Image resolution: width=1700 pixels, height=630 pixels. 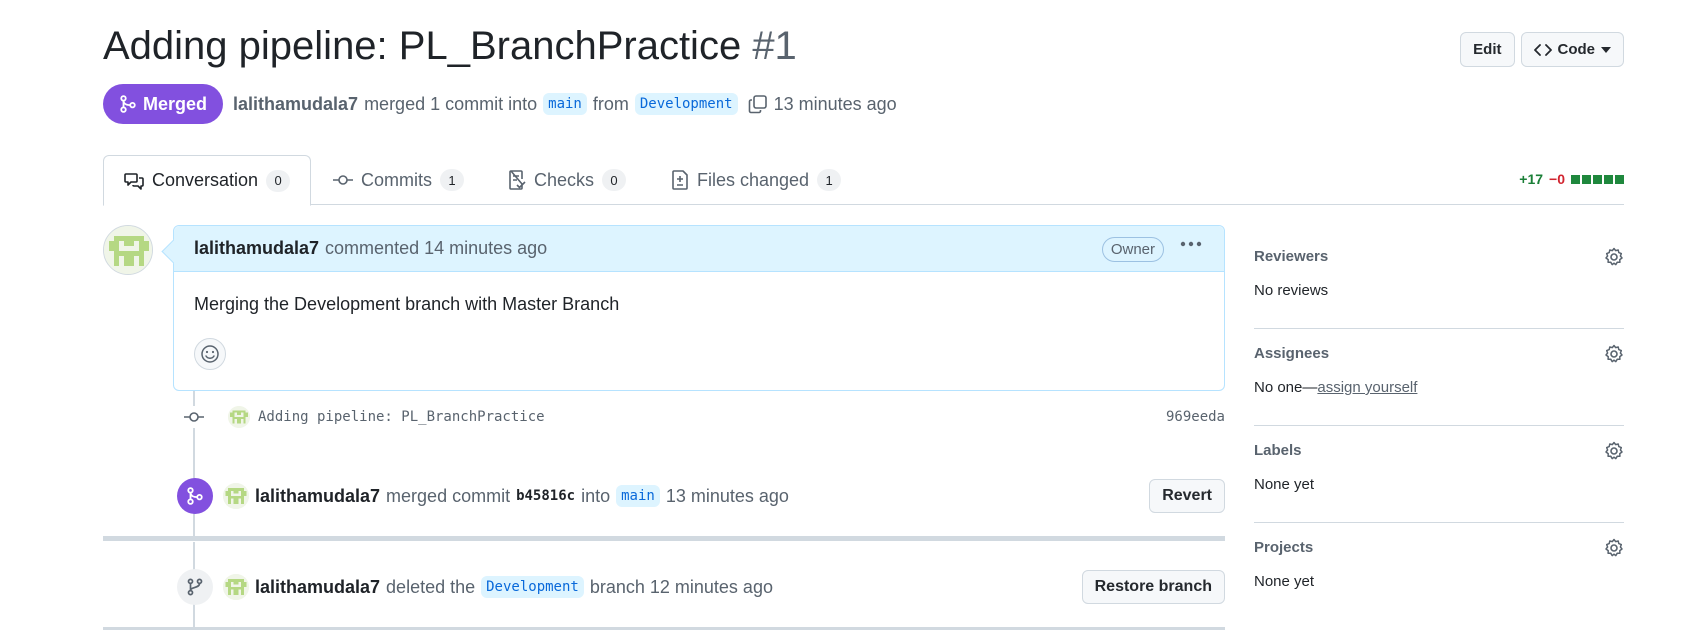 I want to click on pr-author-link: lalithamudala7, so click(x=295, y=104).